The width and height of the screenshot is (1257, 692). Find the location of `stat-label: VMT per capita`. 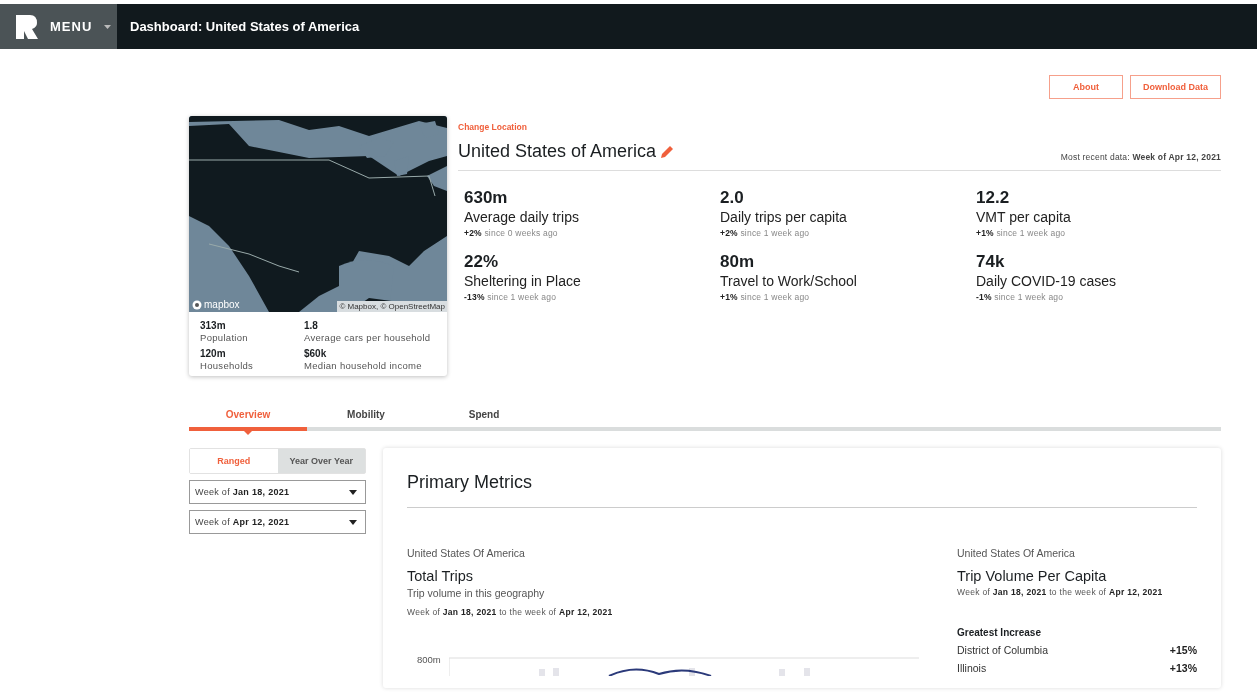

stat-label: VMT per capita is located at coordinates (1024, 217).